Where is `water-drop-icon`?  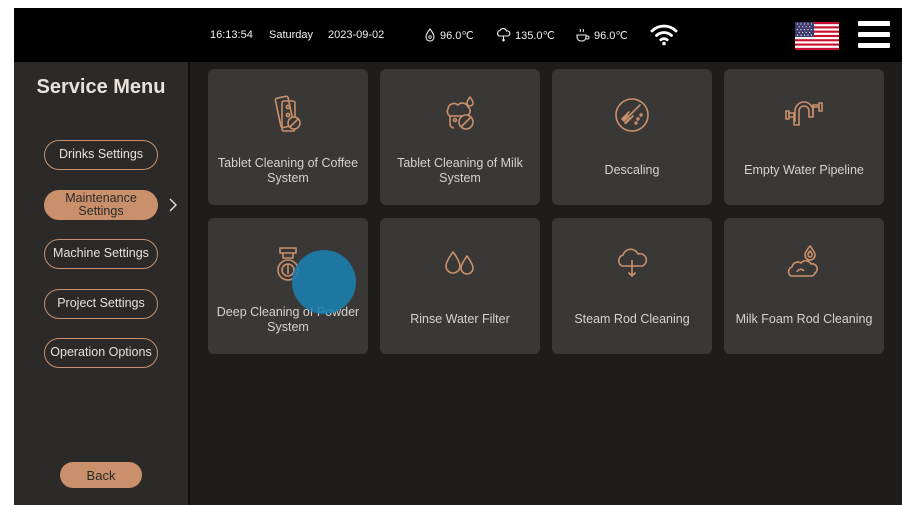
water-drop-icon is located at coordinates (430, 35).